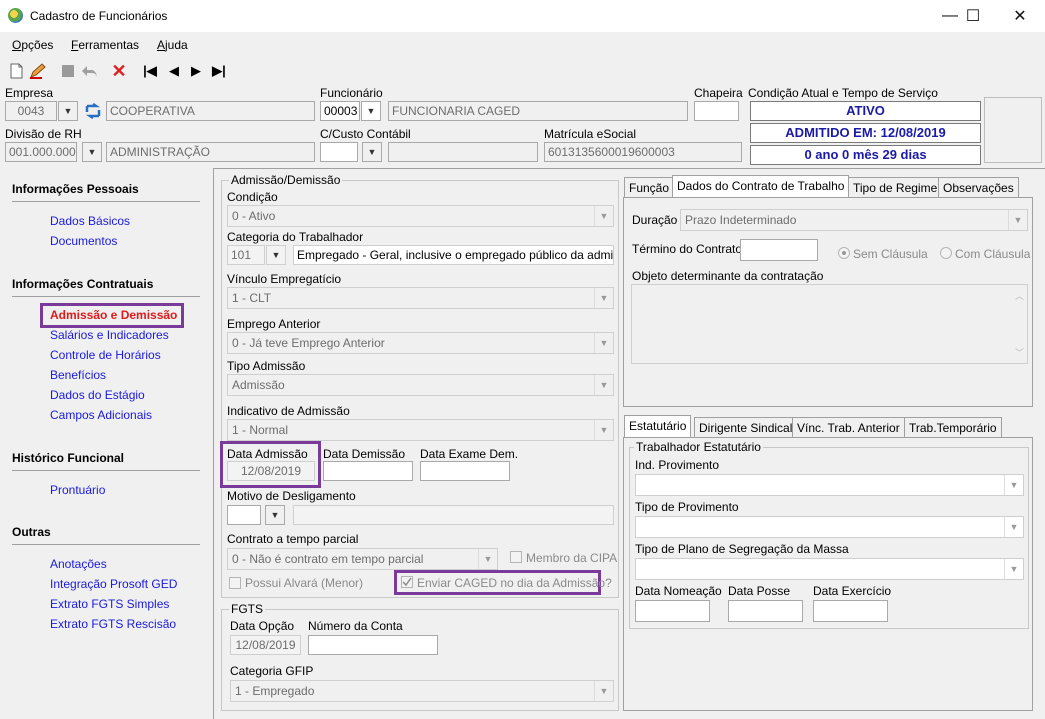 This screenshot has width=1045, height=719. Describe the element at coordinates (340, 111) in the screenshot. I see `funcionario-code-field: 00003` at that location.